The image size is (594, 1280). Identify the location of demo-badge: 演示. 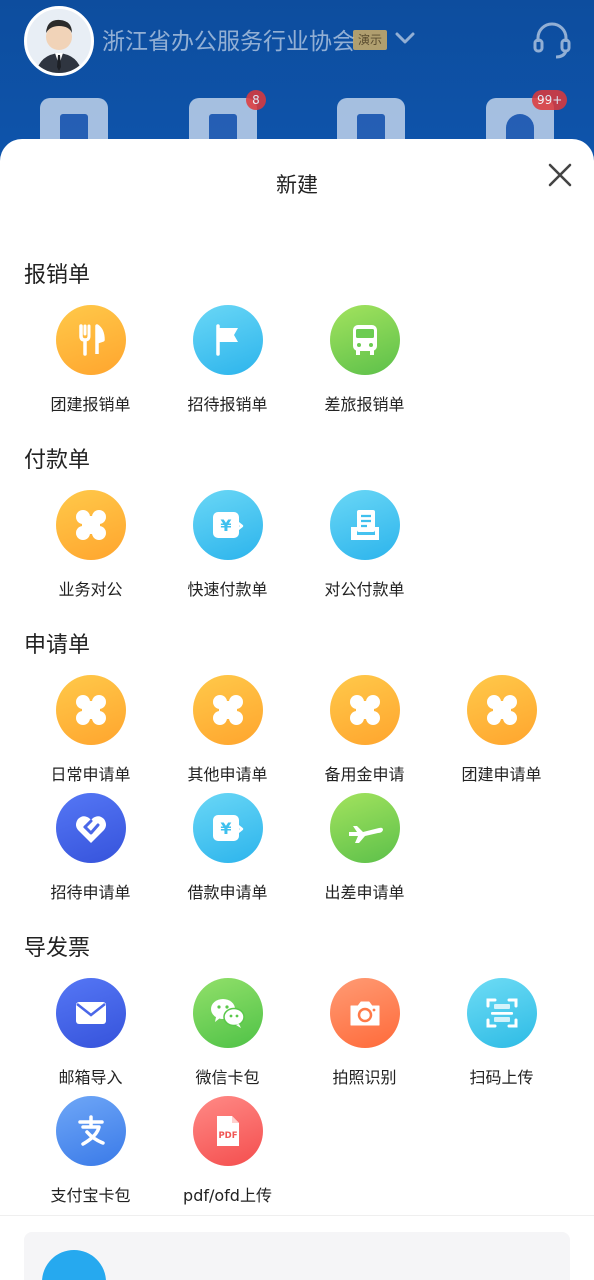
(370, 40).